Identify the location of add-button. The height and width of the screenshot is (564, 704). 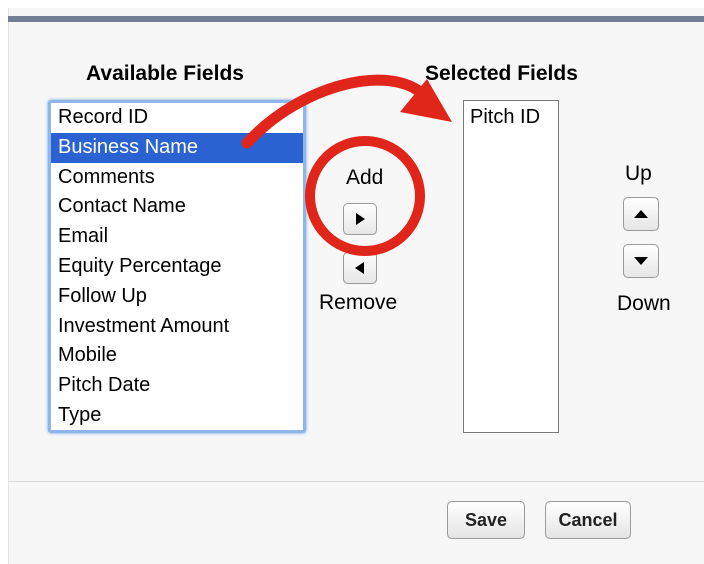
(360, 219).